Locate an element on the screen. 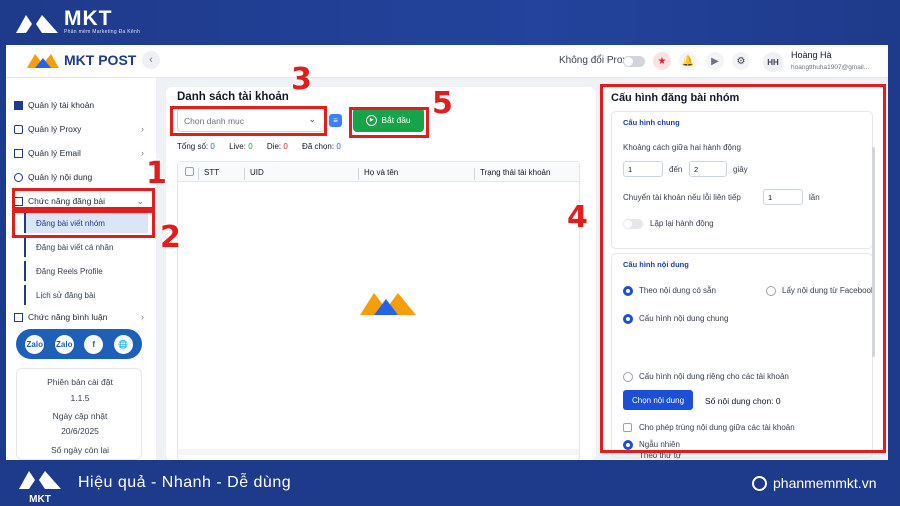 The width and height of the screenshot is (900, 506). annotation-number: 4 is located at coordinates (577, 217).